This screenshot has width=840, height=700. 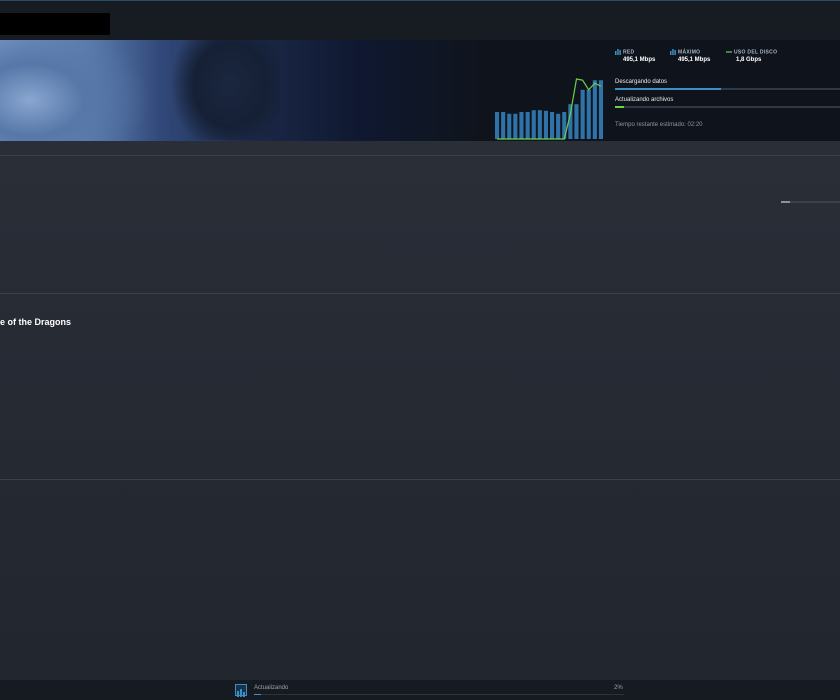 I want to click on stat-disk: USO DEL DISCO 1,8 Gbps, so click(x=751, y=56).